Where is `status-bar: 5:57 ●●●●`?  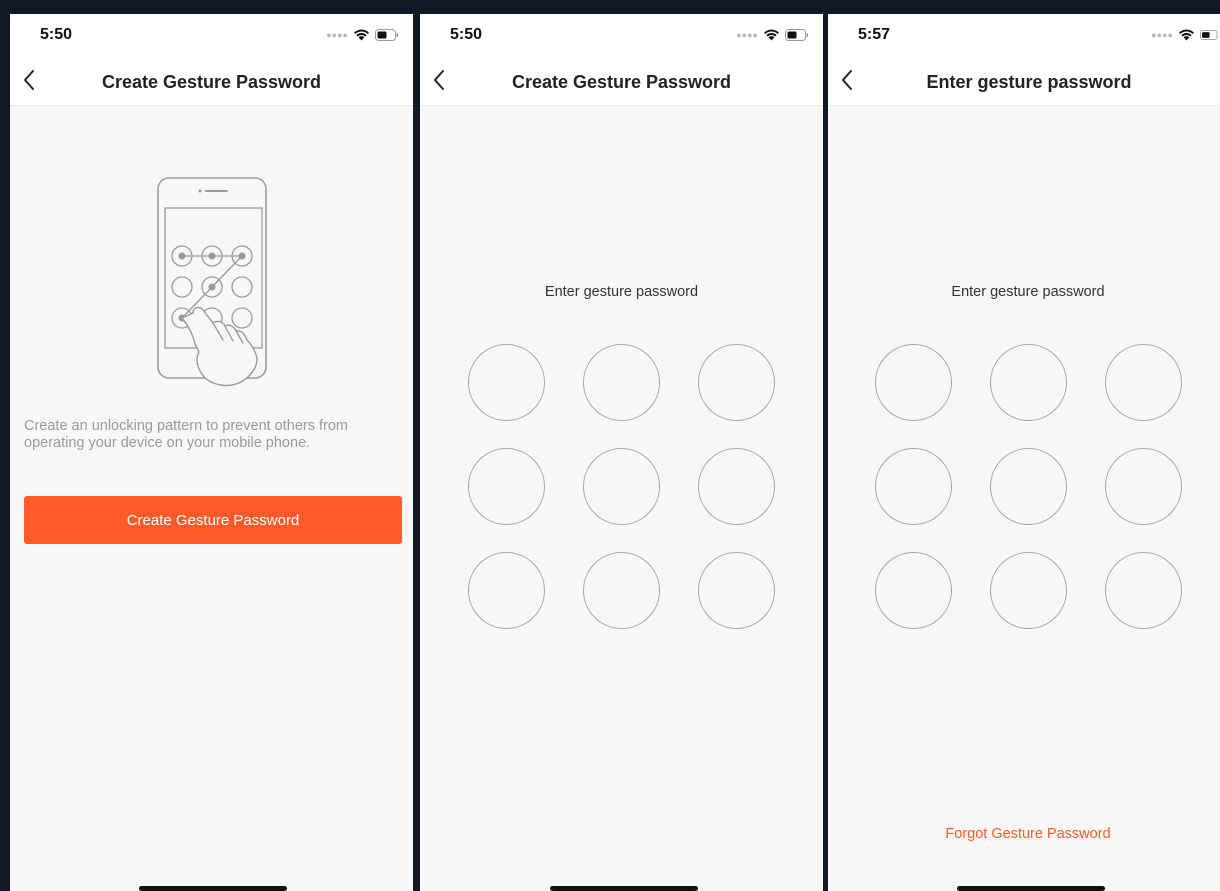 status-bar: 5:57 ●●●● is located at coordinates (1024, 35).